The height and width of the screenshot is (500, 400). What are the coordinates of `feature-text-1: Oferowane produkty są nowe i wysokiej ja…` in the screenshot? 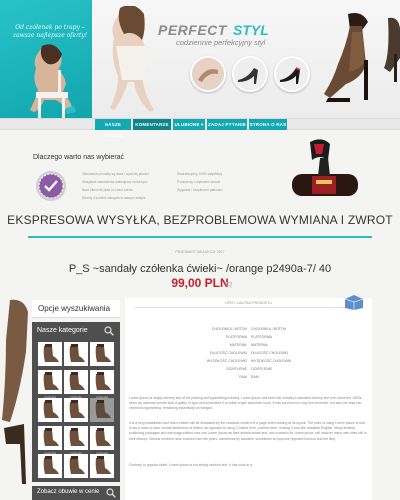 It's located at (115, 174).